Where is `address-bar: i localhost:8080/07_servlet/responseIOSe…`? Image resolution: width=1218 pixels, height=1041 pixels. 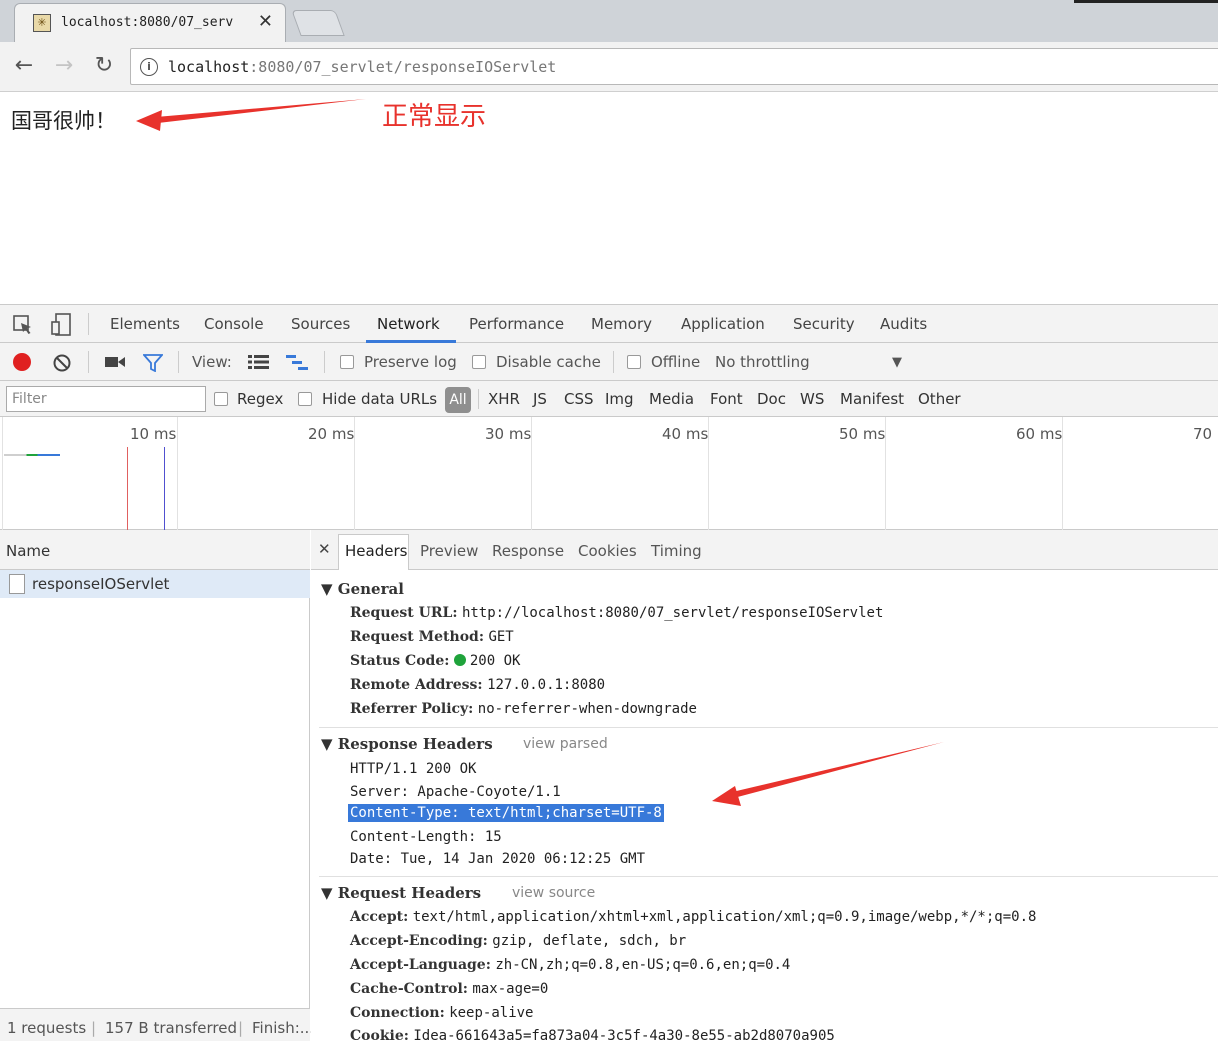
address-bar: i localhost:8080/07_servlet/responseIOSe… is located at coordinates (674, 66).